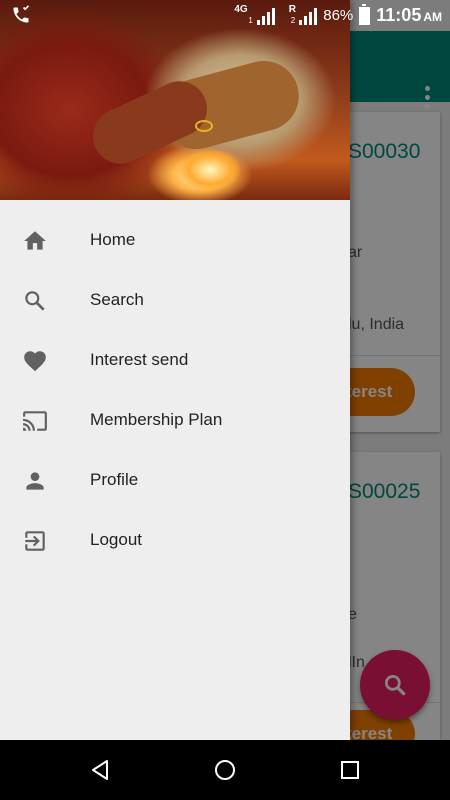 This screenshot has width=450, height=800. What do you see at coordinates (114, 479) in the screenshot?
I see `drawer-item-label: Profile` at bounding box center [114, 479].